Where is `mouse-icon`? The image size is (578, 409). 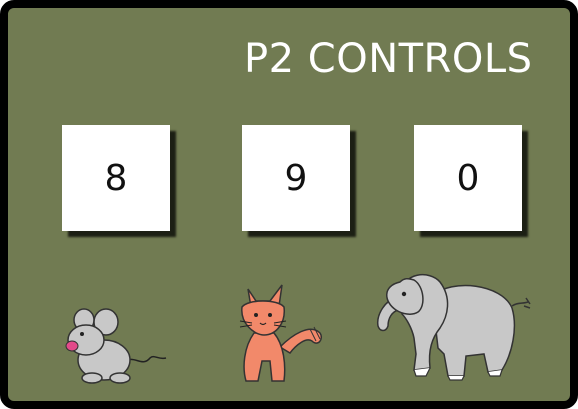
mouse-icon is located at coordinates (116, 346).